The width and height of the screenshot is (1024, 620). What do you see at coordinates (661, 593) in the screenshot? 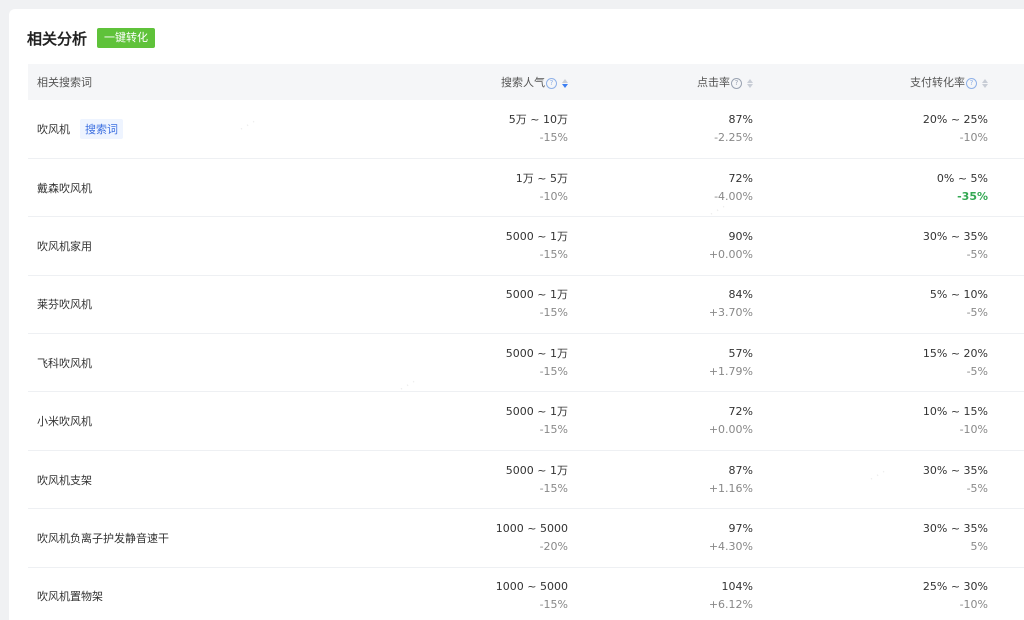
I see `click-rate-cell: 104% +6.12%` at bounding box center [661, 593].